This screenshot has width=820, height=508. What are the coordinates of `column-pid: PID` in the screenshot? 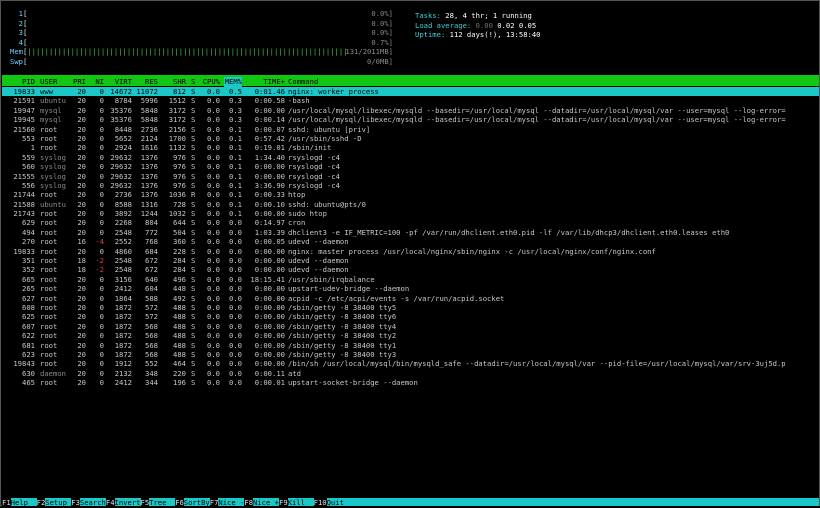 It's located at (18, 82).